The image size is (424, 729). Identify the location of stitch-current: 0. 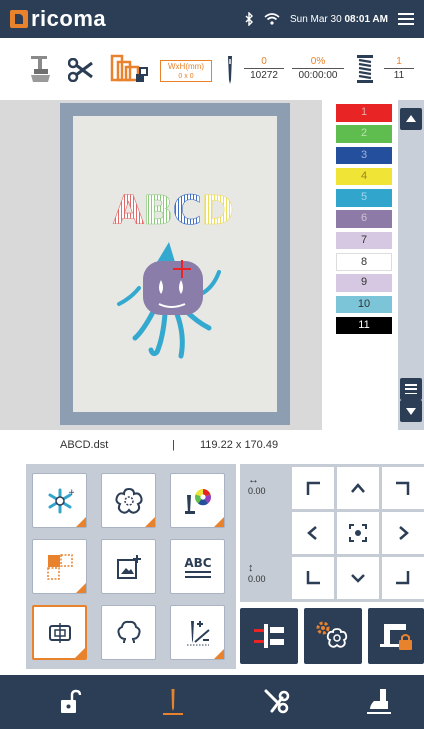
(264, 61).